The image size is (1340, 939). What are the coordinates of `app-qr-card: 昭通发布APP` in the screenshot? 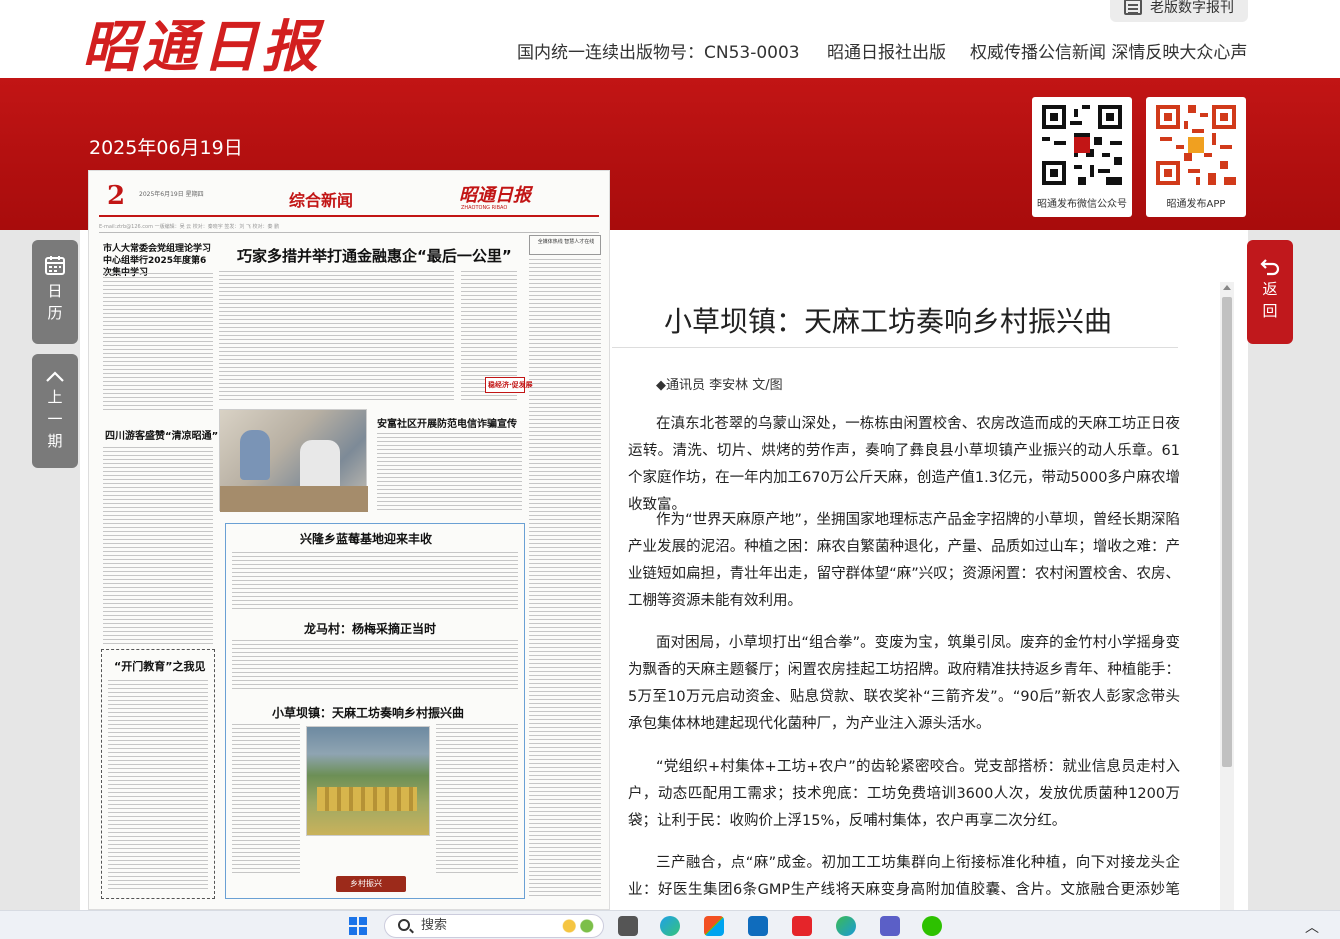 It's located at (1196, 157).